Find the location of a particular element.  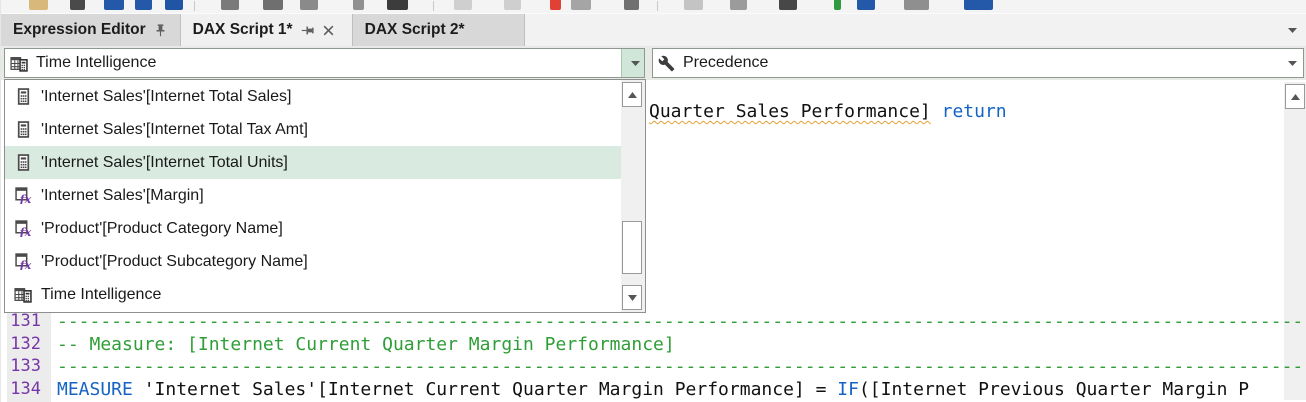

dropdown-item-label: Time Intelligence is located at coordinates (101, 294).